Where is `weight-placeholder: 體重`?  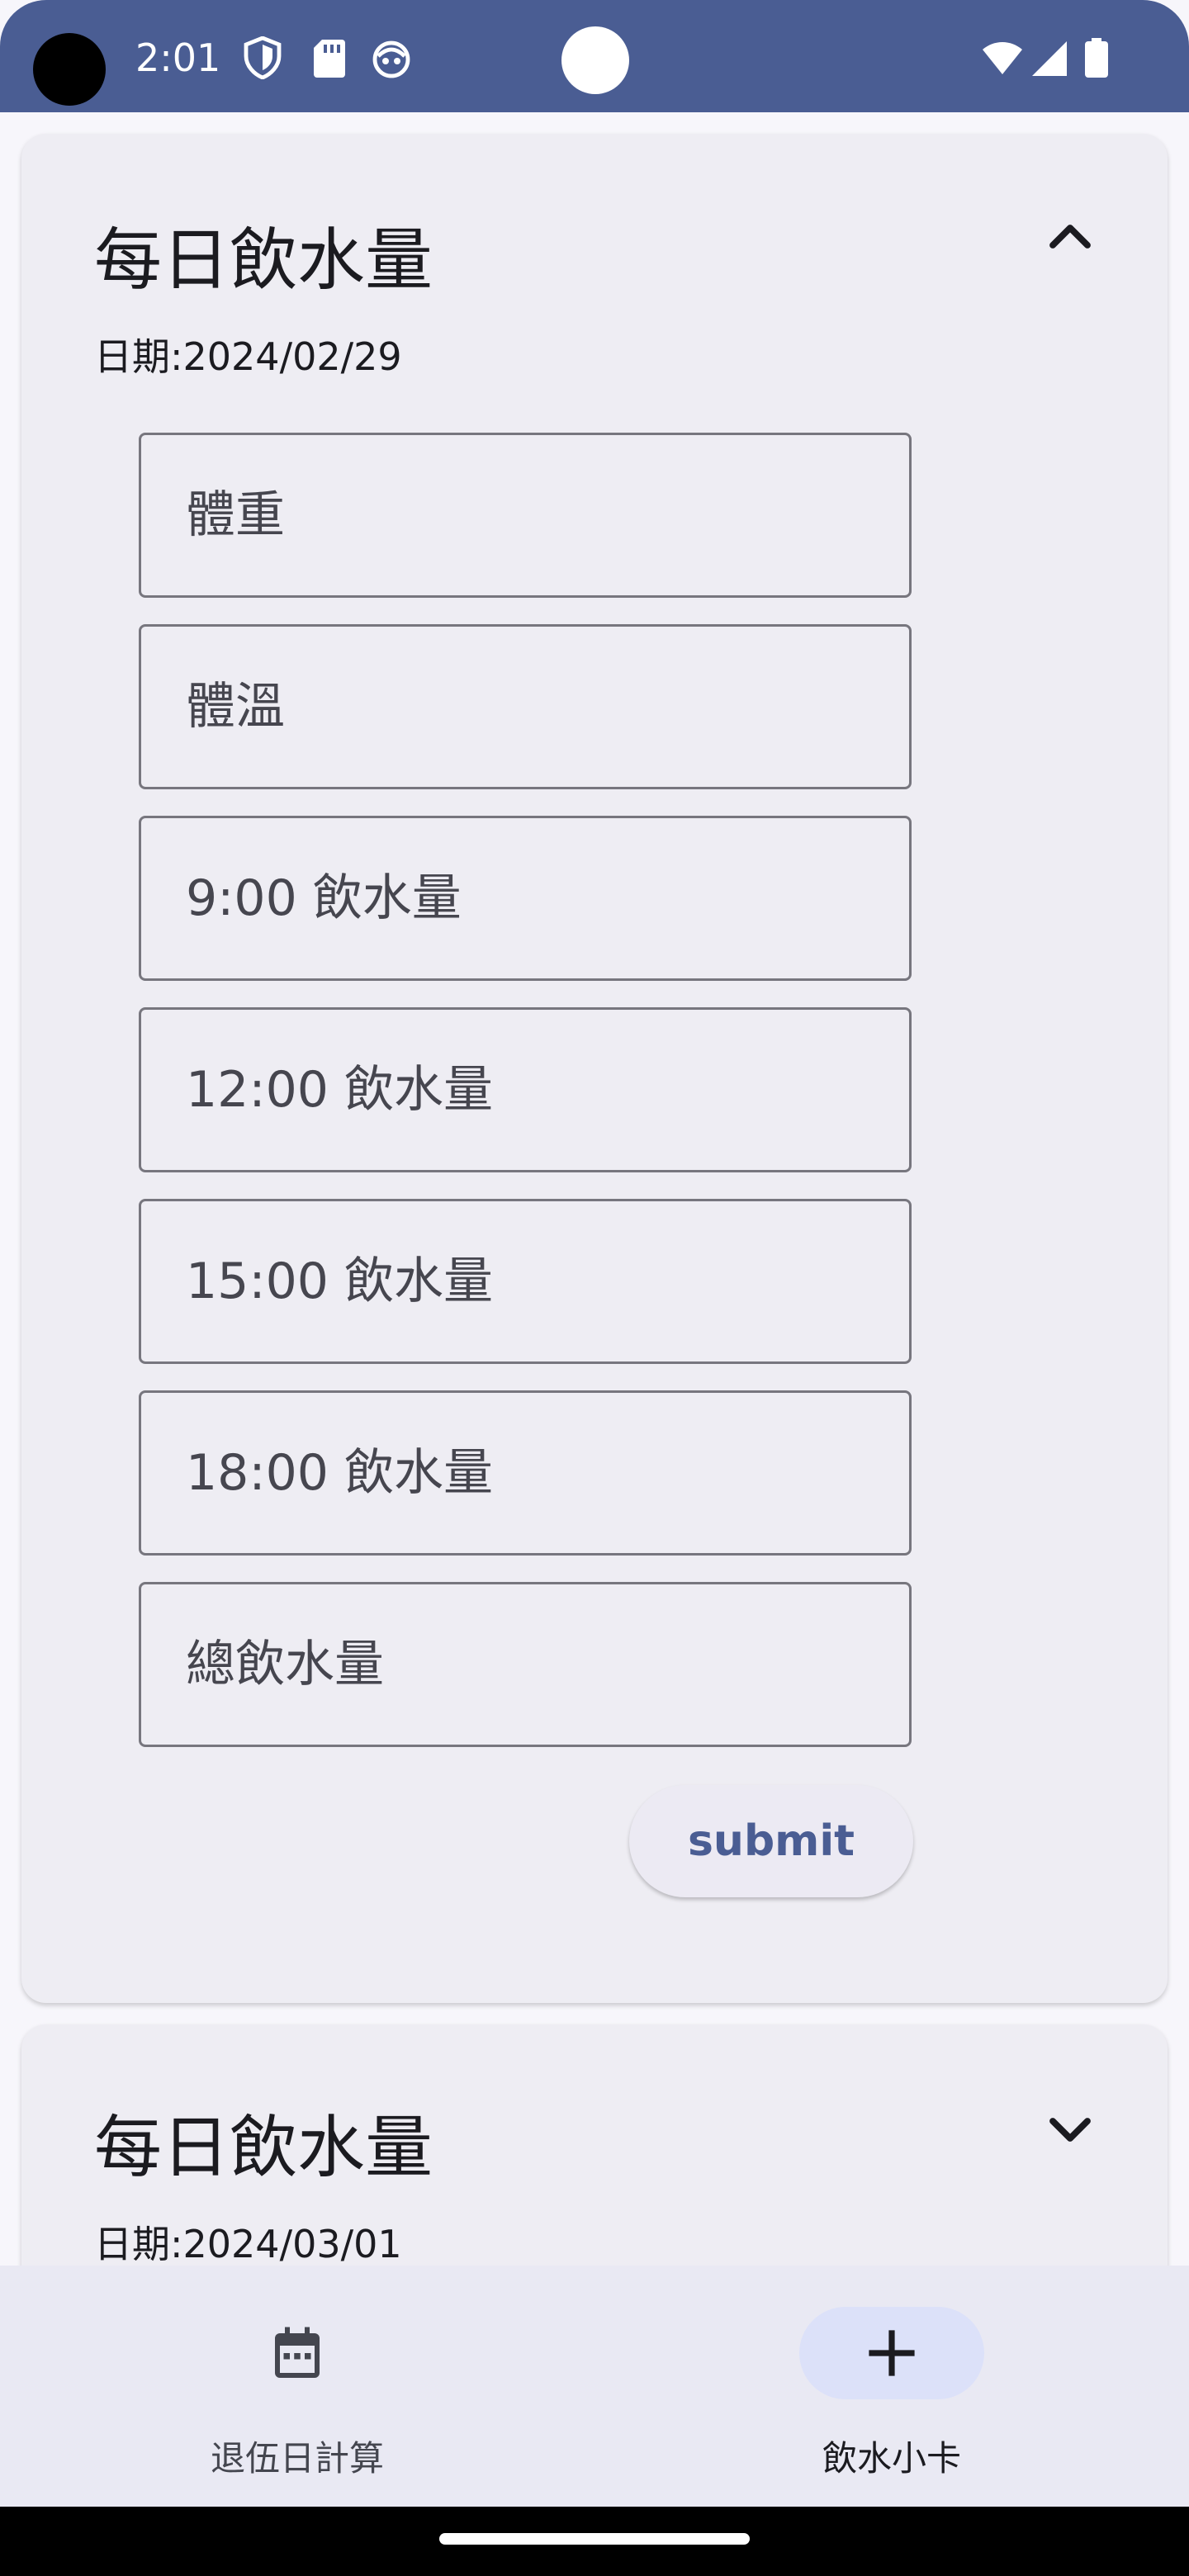 weight-placeholder: 體重 is located at coordinates (235, 515).